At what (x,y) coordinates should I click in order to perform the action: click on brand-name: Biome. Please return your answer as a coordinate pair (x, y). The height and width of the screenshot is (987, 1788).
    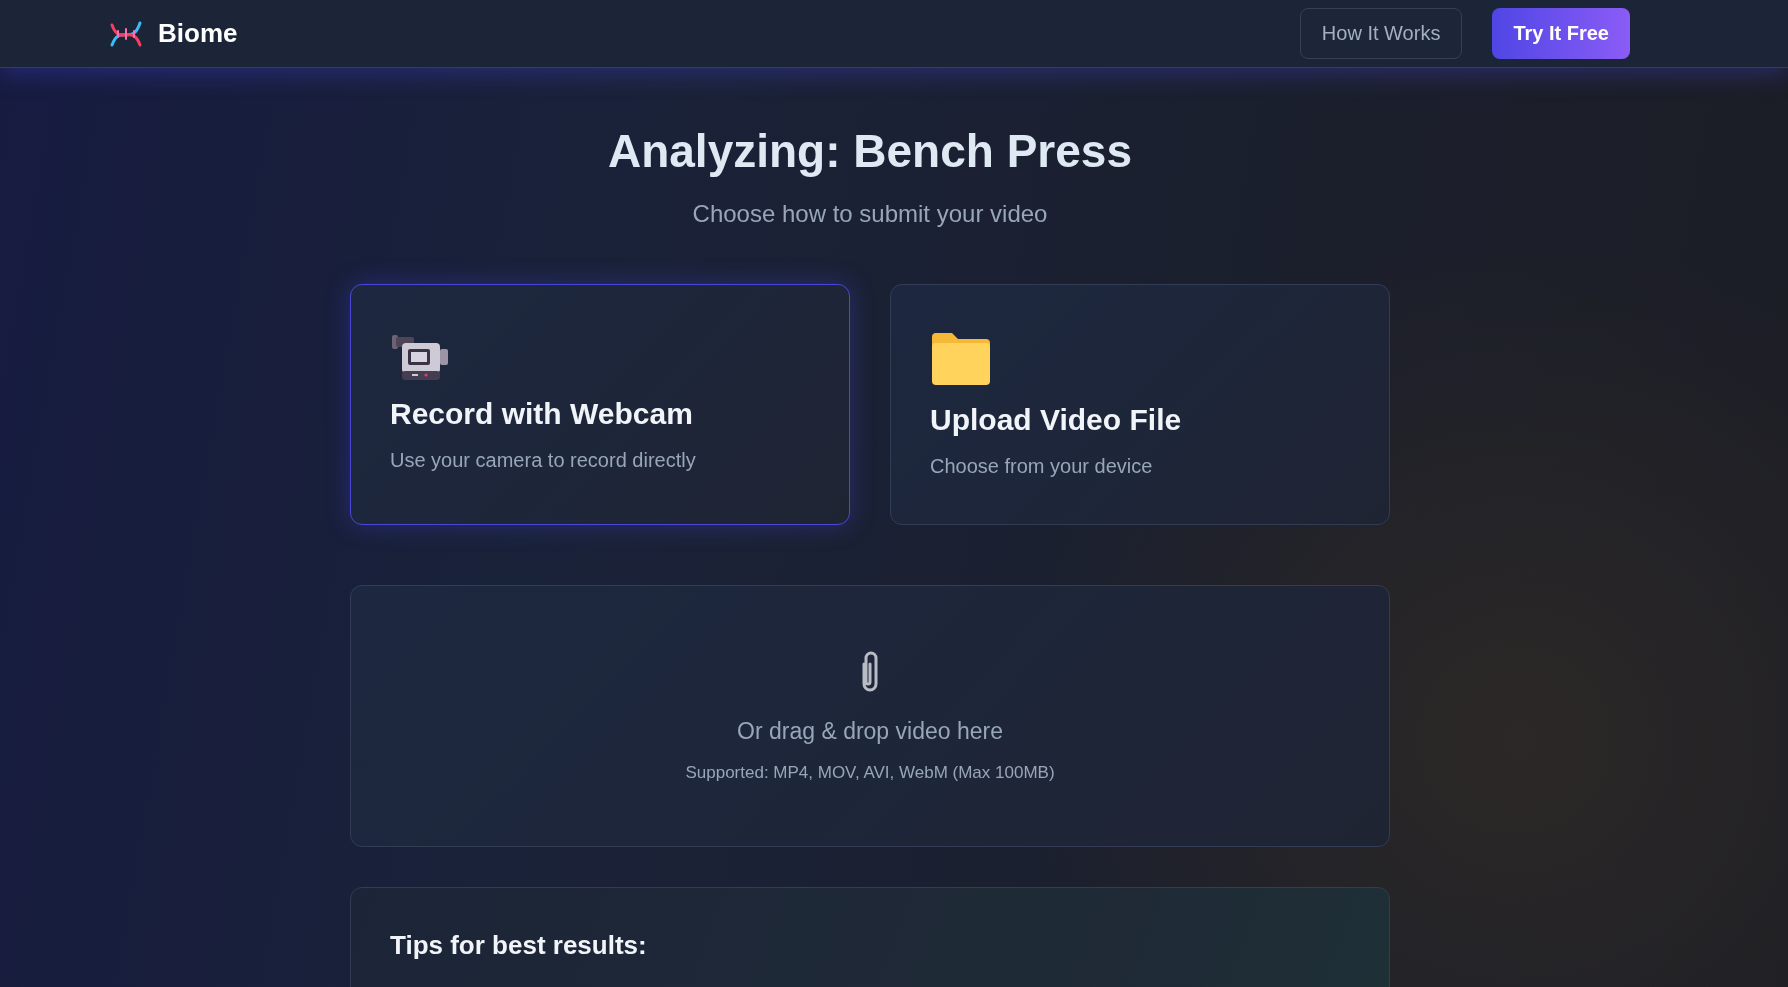
    Looking at the image, I should click on (198, 33).